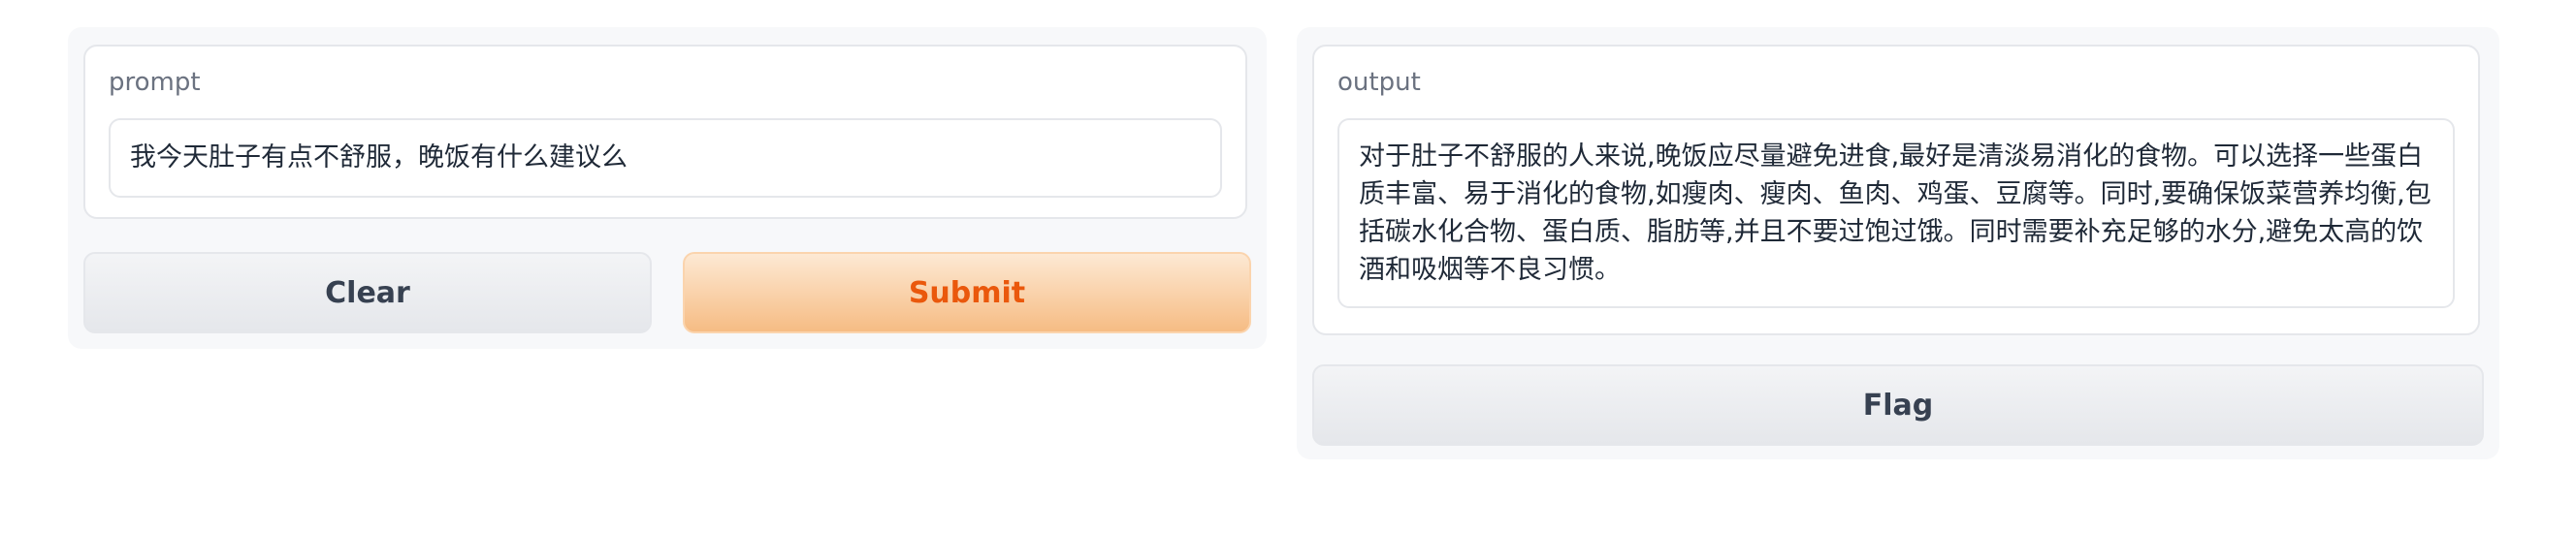 The width and height of the screenshot is (2576, 533). What do you see at coordinates (1379, 82) in the screenshot?
I see `output-label: output` at bounding box center [1379, 82].